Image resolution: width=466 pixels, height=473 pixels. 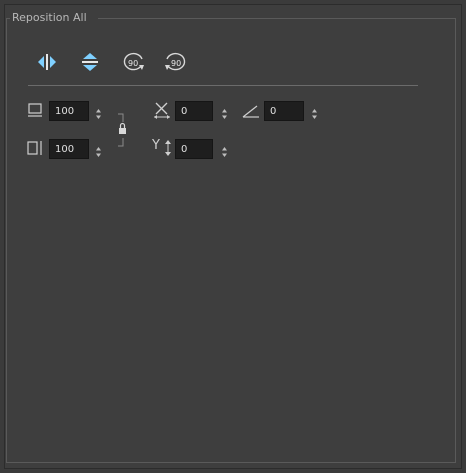 What do you see at coordinates (224, 112) in the screenshot?
I see `x-spinner` at bounding box center [224, 112].